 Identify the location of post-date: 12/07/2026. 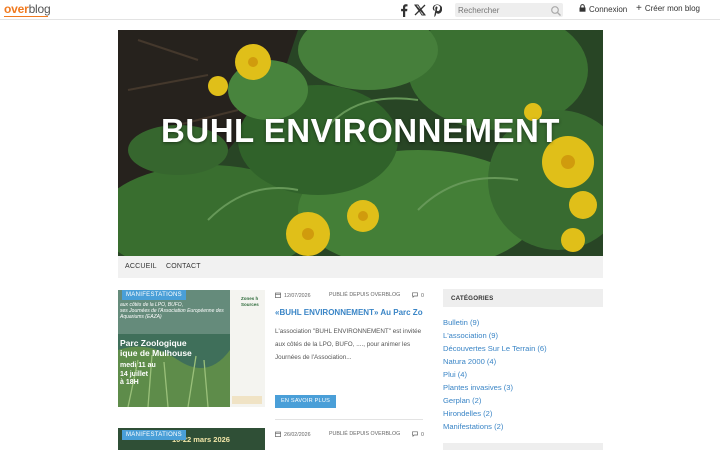
(293, 296).